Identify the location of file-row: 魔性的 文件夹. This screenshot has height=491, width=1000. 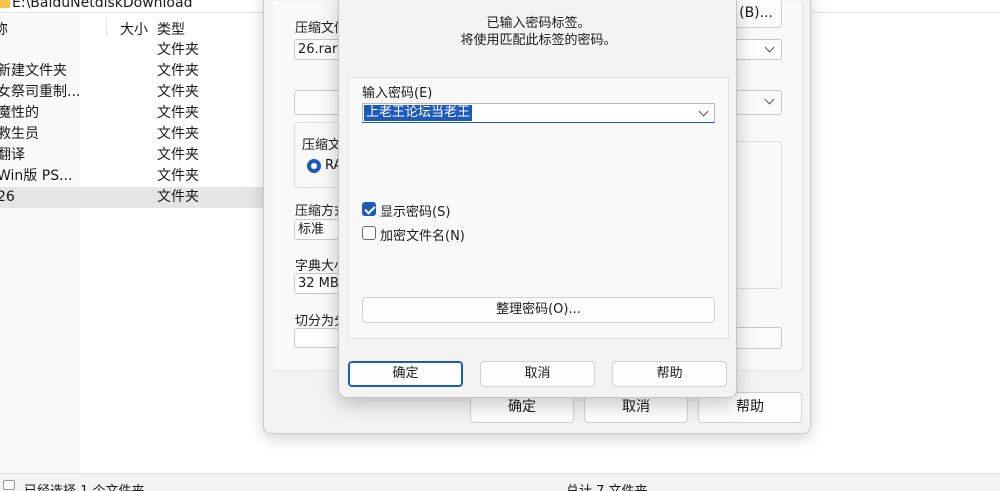
(132, 113).